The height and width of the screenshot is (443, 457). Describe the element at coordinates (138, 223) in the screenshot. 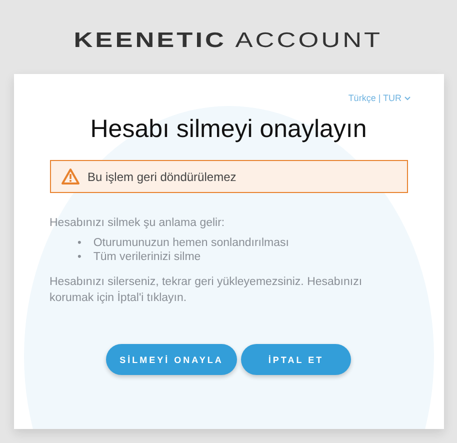

I see `intro-text: Hesabınızı silmek şu anlama gelir:` at that location.